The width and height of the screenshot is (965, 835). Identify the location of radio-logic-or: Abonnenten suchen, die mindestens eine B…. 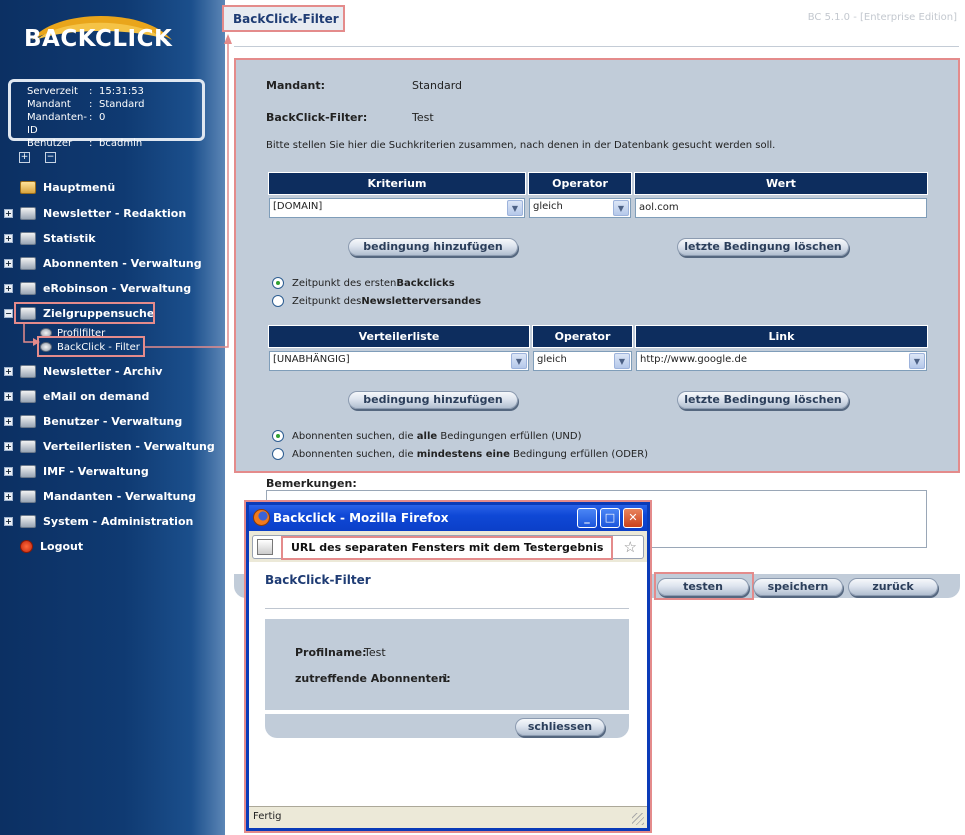
(460, 454).